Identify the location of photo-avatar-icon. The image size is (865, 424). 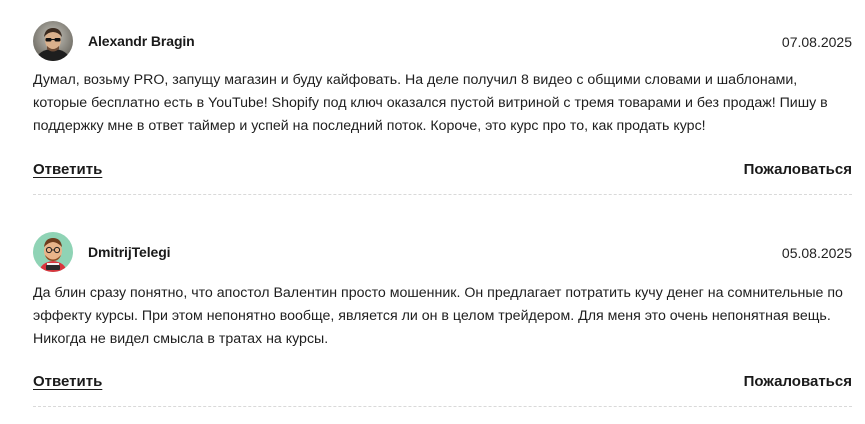
(53, 41).